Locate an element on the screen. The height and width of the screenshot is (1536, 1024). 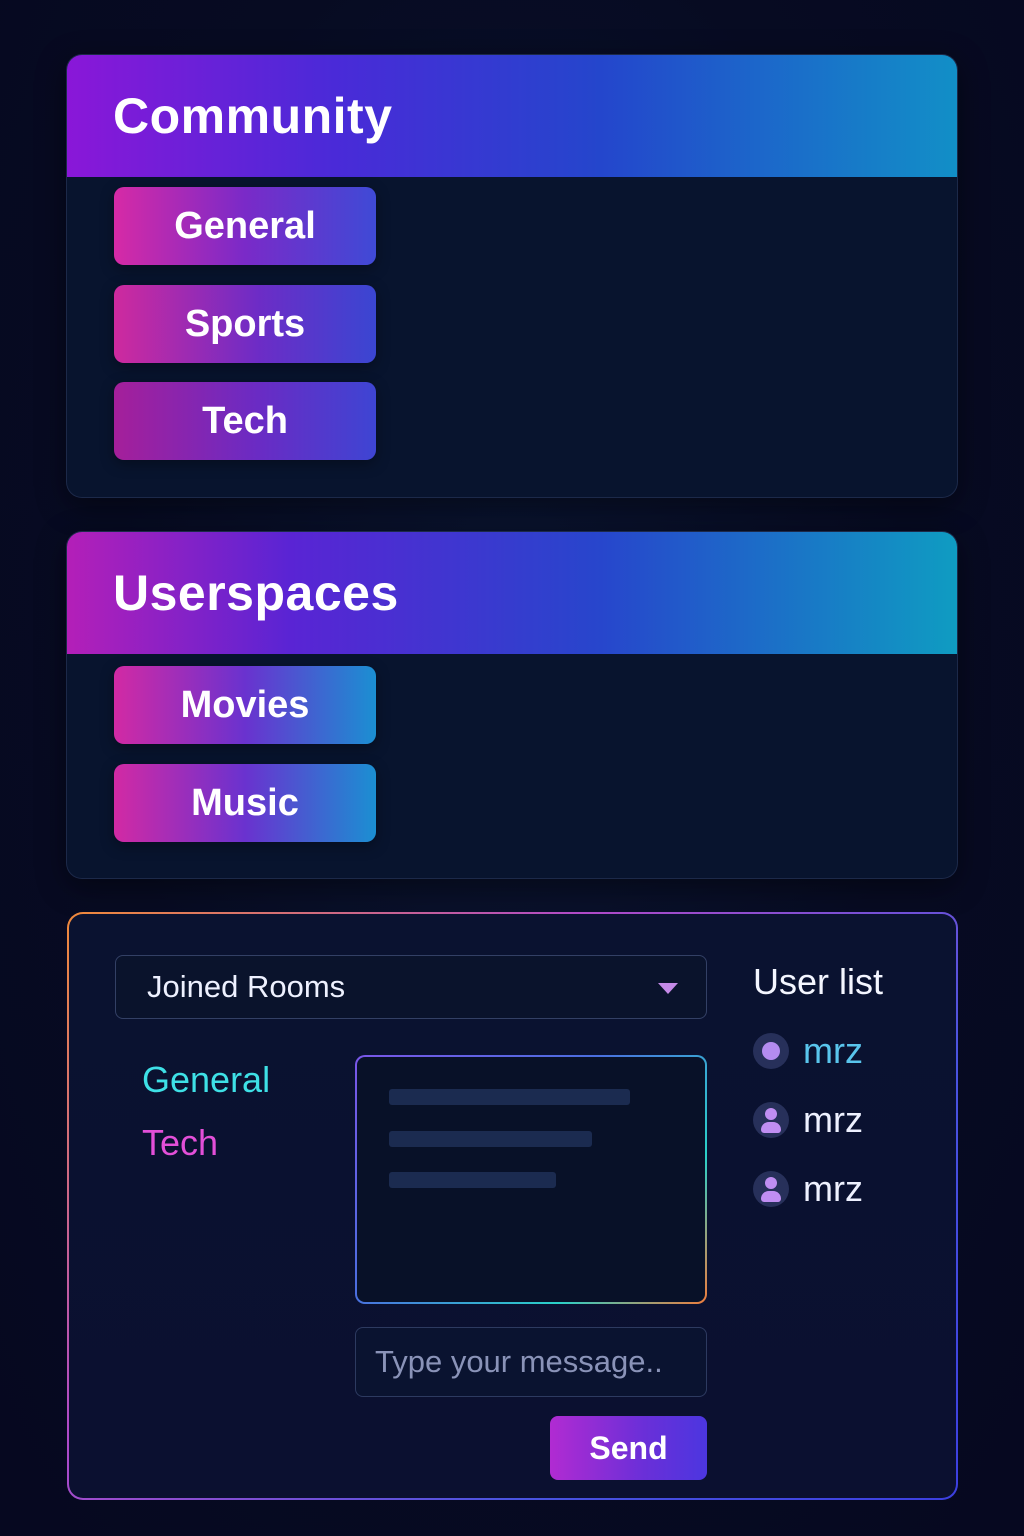
user-list-title: User list is located at coordinates (818, 981).